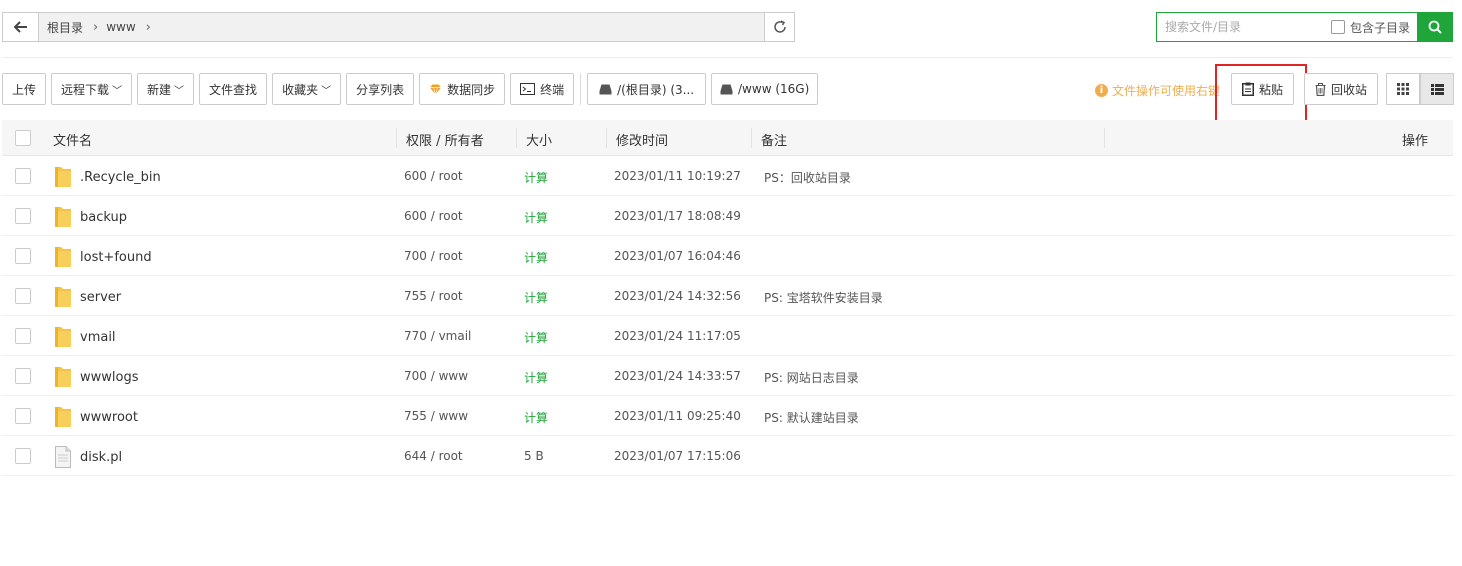 This screenshot has height=566, width=1462. I want to click on file-name: .Recycle_bin, so click(107, 177).